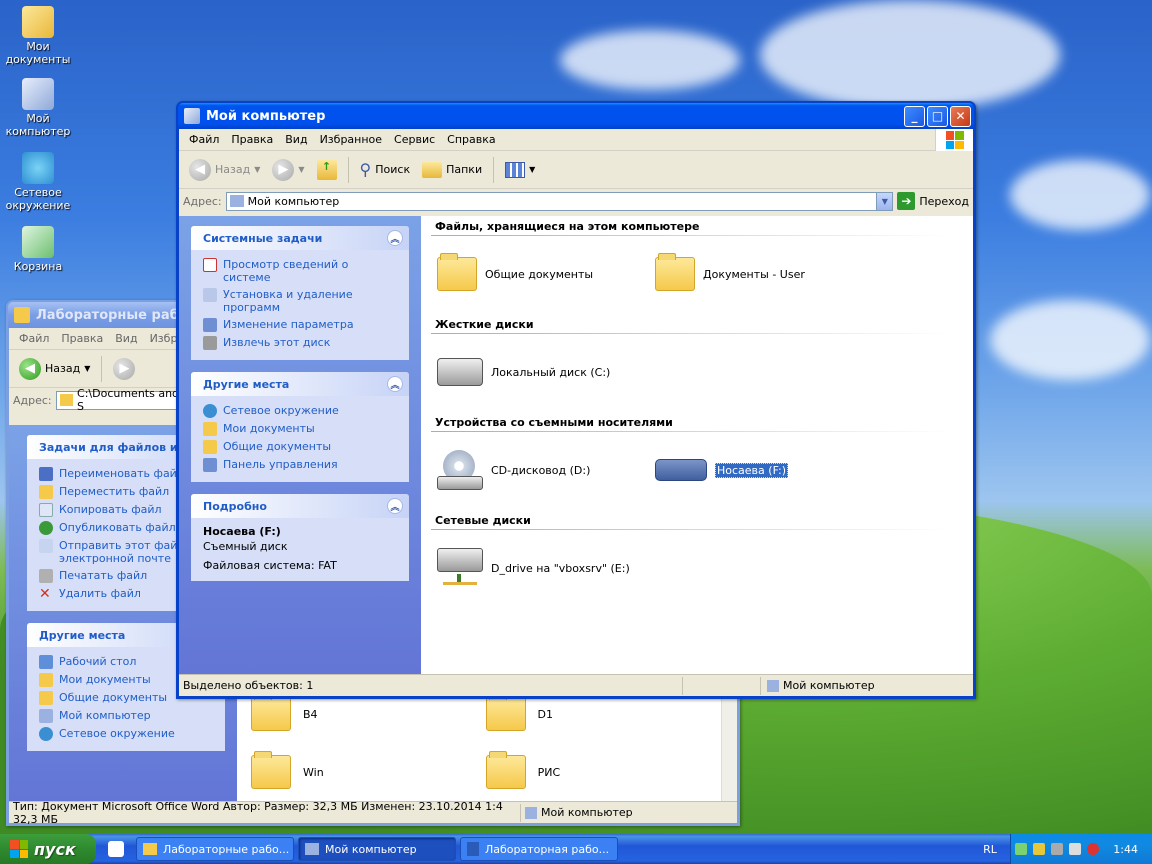 The width and height of the screenshot is (1152, 864). Describe the element at coordinates (576, 140) in the screenshot. I see `menu-bar: Файл Правка Вид Избранное Сервис Справка` at that location.